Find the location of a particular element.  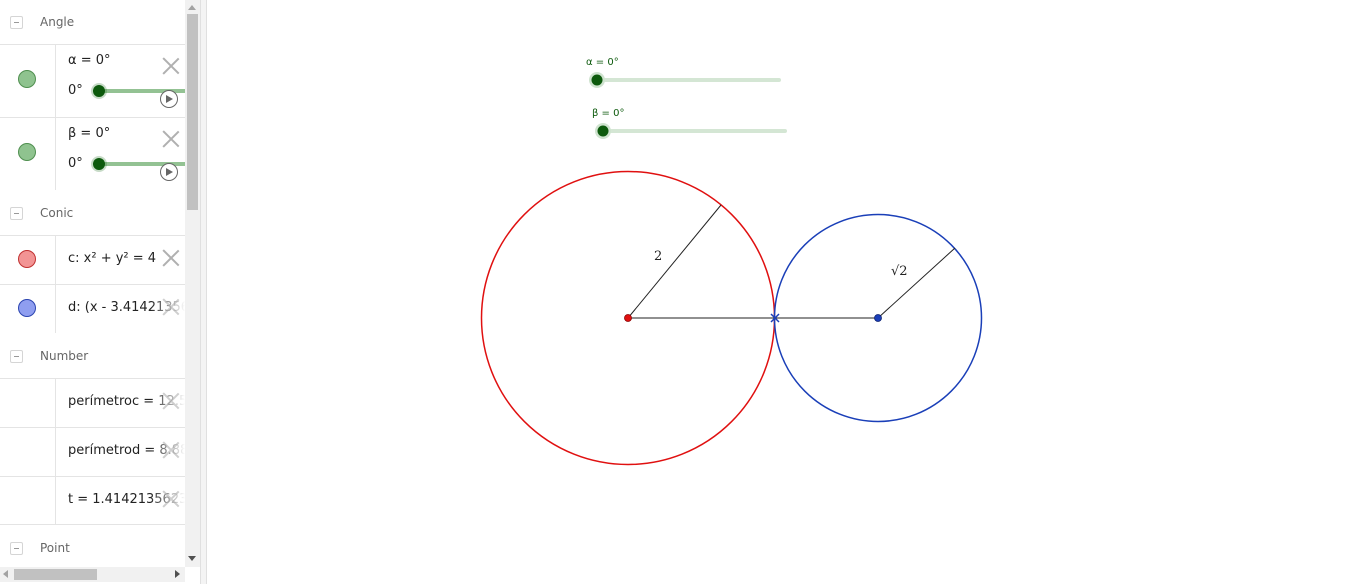

delete-c-icon is located at coordinates (171, 258).